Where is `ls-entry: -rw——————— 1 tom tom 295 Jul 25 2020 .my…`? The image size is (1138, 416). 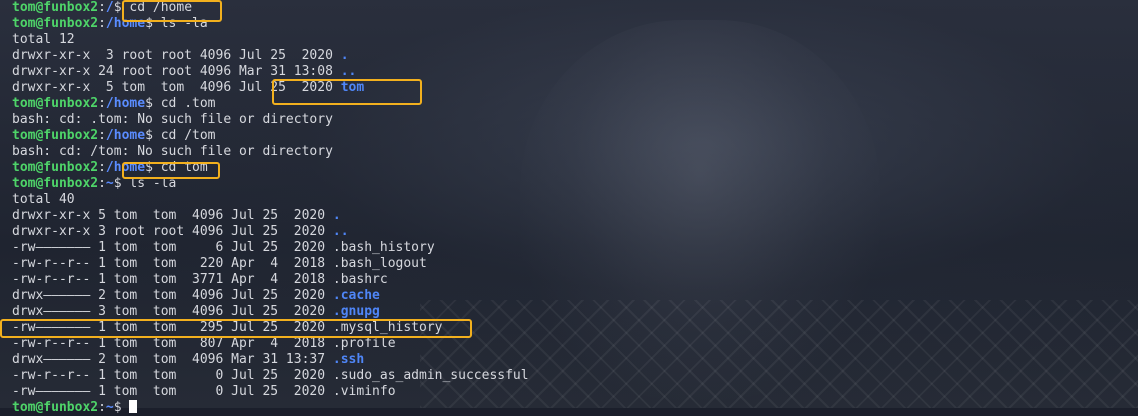
ls-entry: -rw——————— 1 tom tom 295 Jul 25 2020 .my… is located at coordinates (270, 328).